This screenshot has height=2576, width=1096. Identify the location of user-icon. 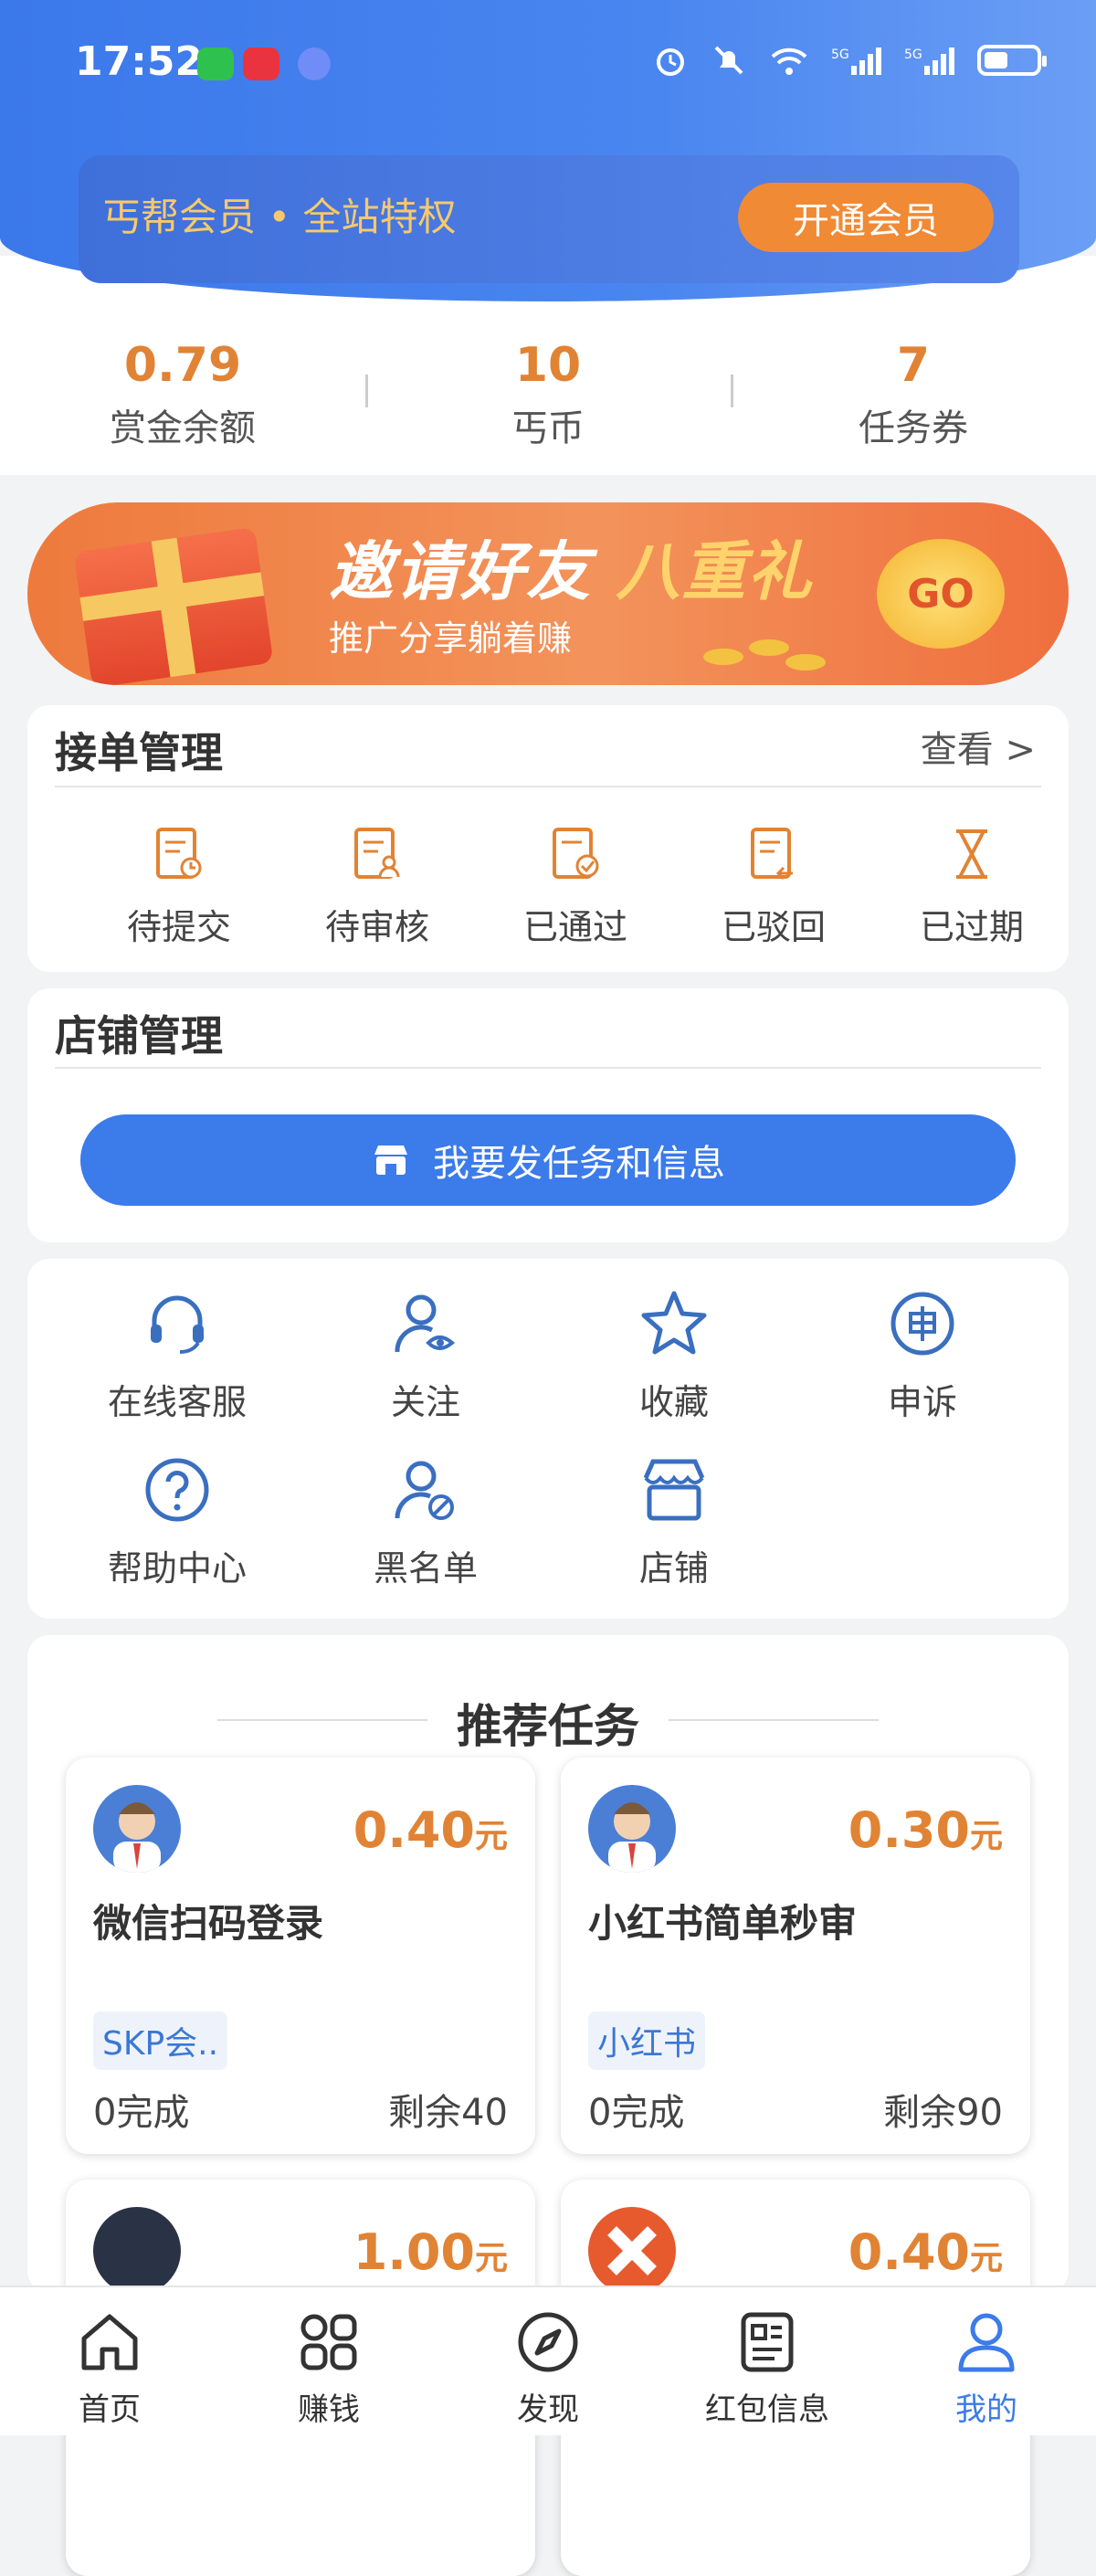
(986, 2342).